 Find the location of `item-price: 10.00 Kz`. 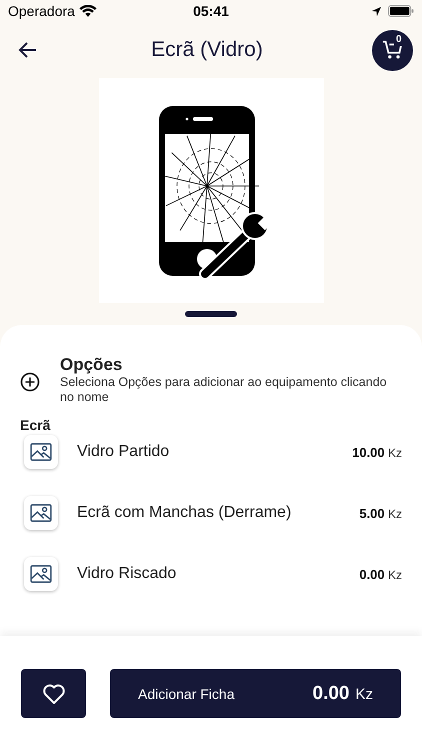

item-price: 10.00 Kz is located at coordinates (377, 452).